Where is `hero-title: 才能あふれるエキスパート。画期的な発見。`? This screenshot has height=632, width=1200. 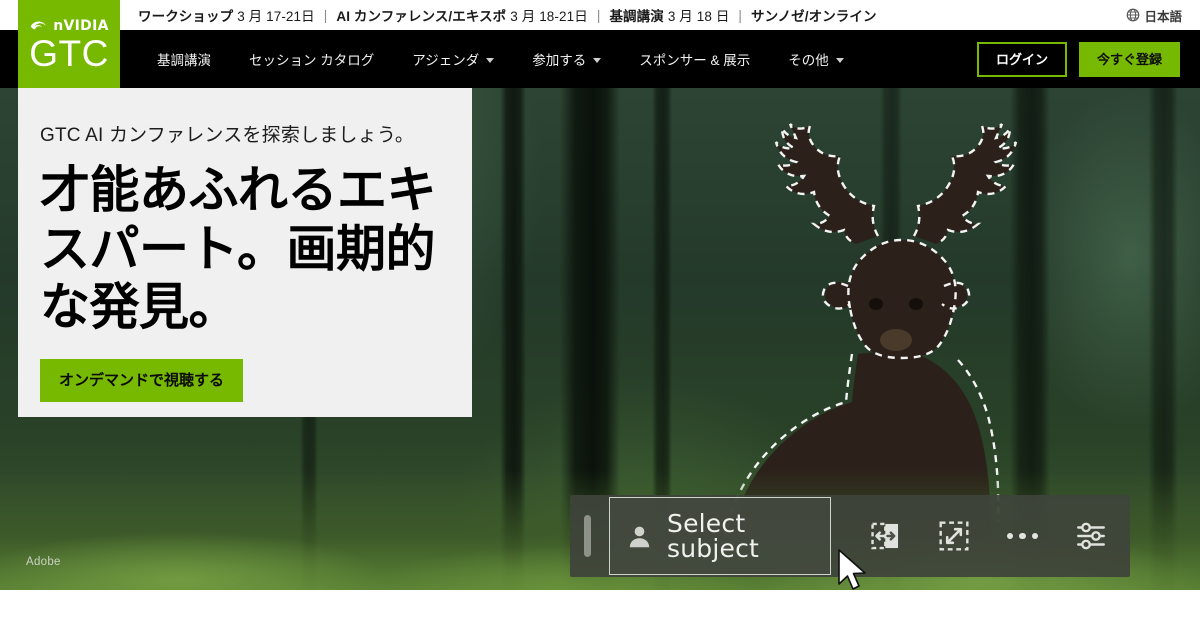
hero-title: 才能あふれるエキスパート。画期的な発見。 is located at coordinates (238, 248).